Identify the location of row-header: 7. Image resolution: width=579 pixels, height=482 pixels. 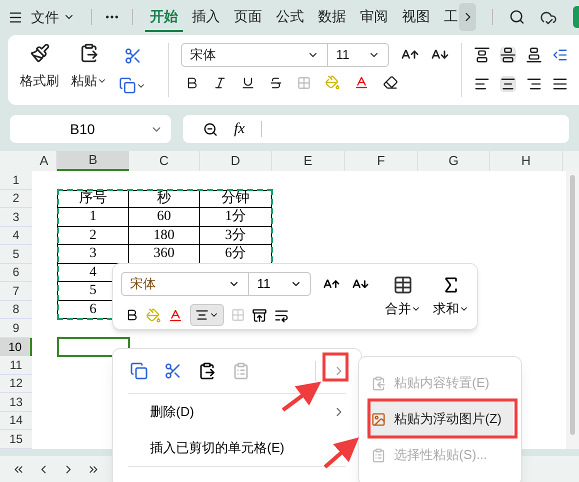
(16, 291).